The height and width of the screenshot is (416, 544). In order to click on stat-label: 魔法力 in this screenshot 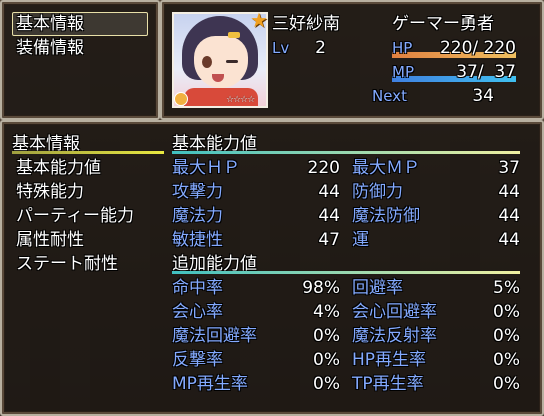, I will do `click(197, 216)`.